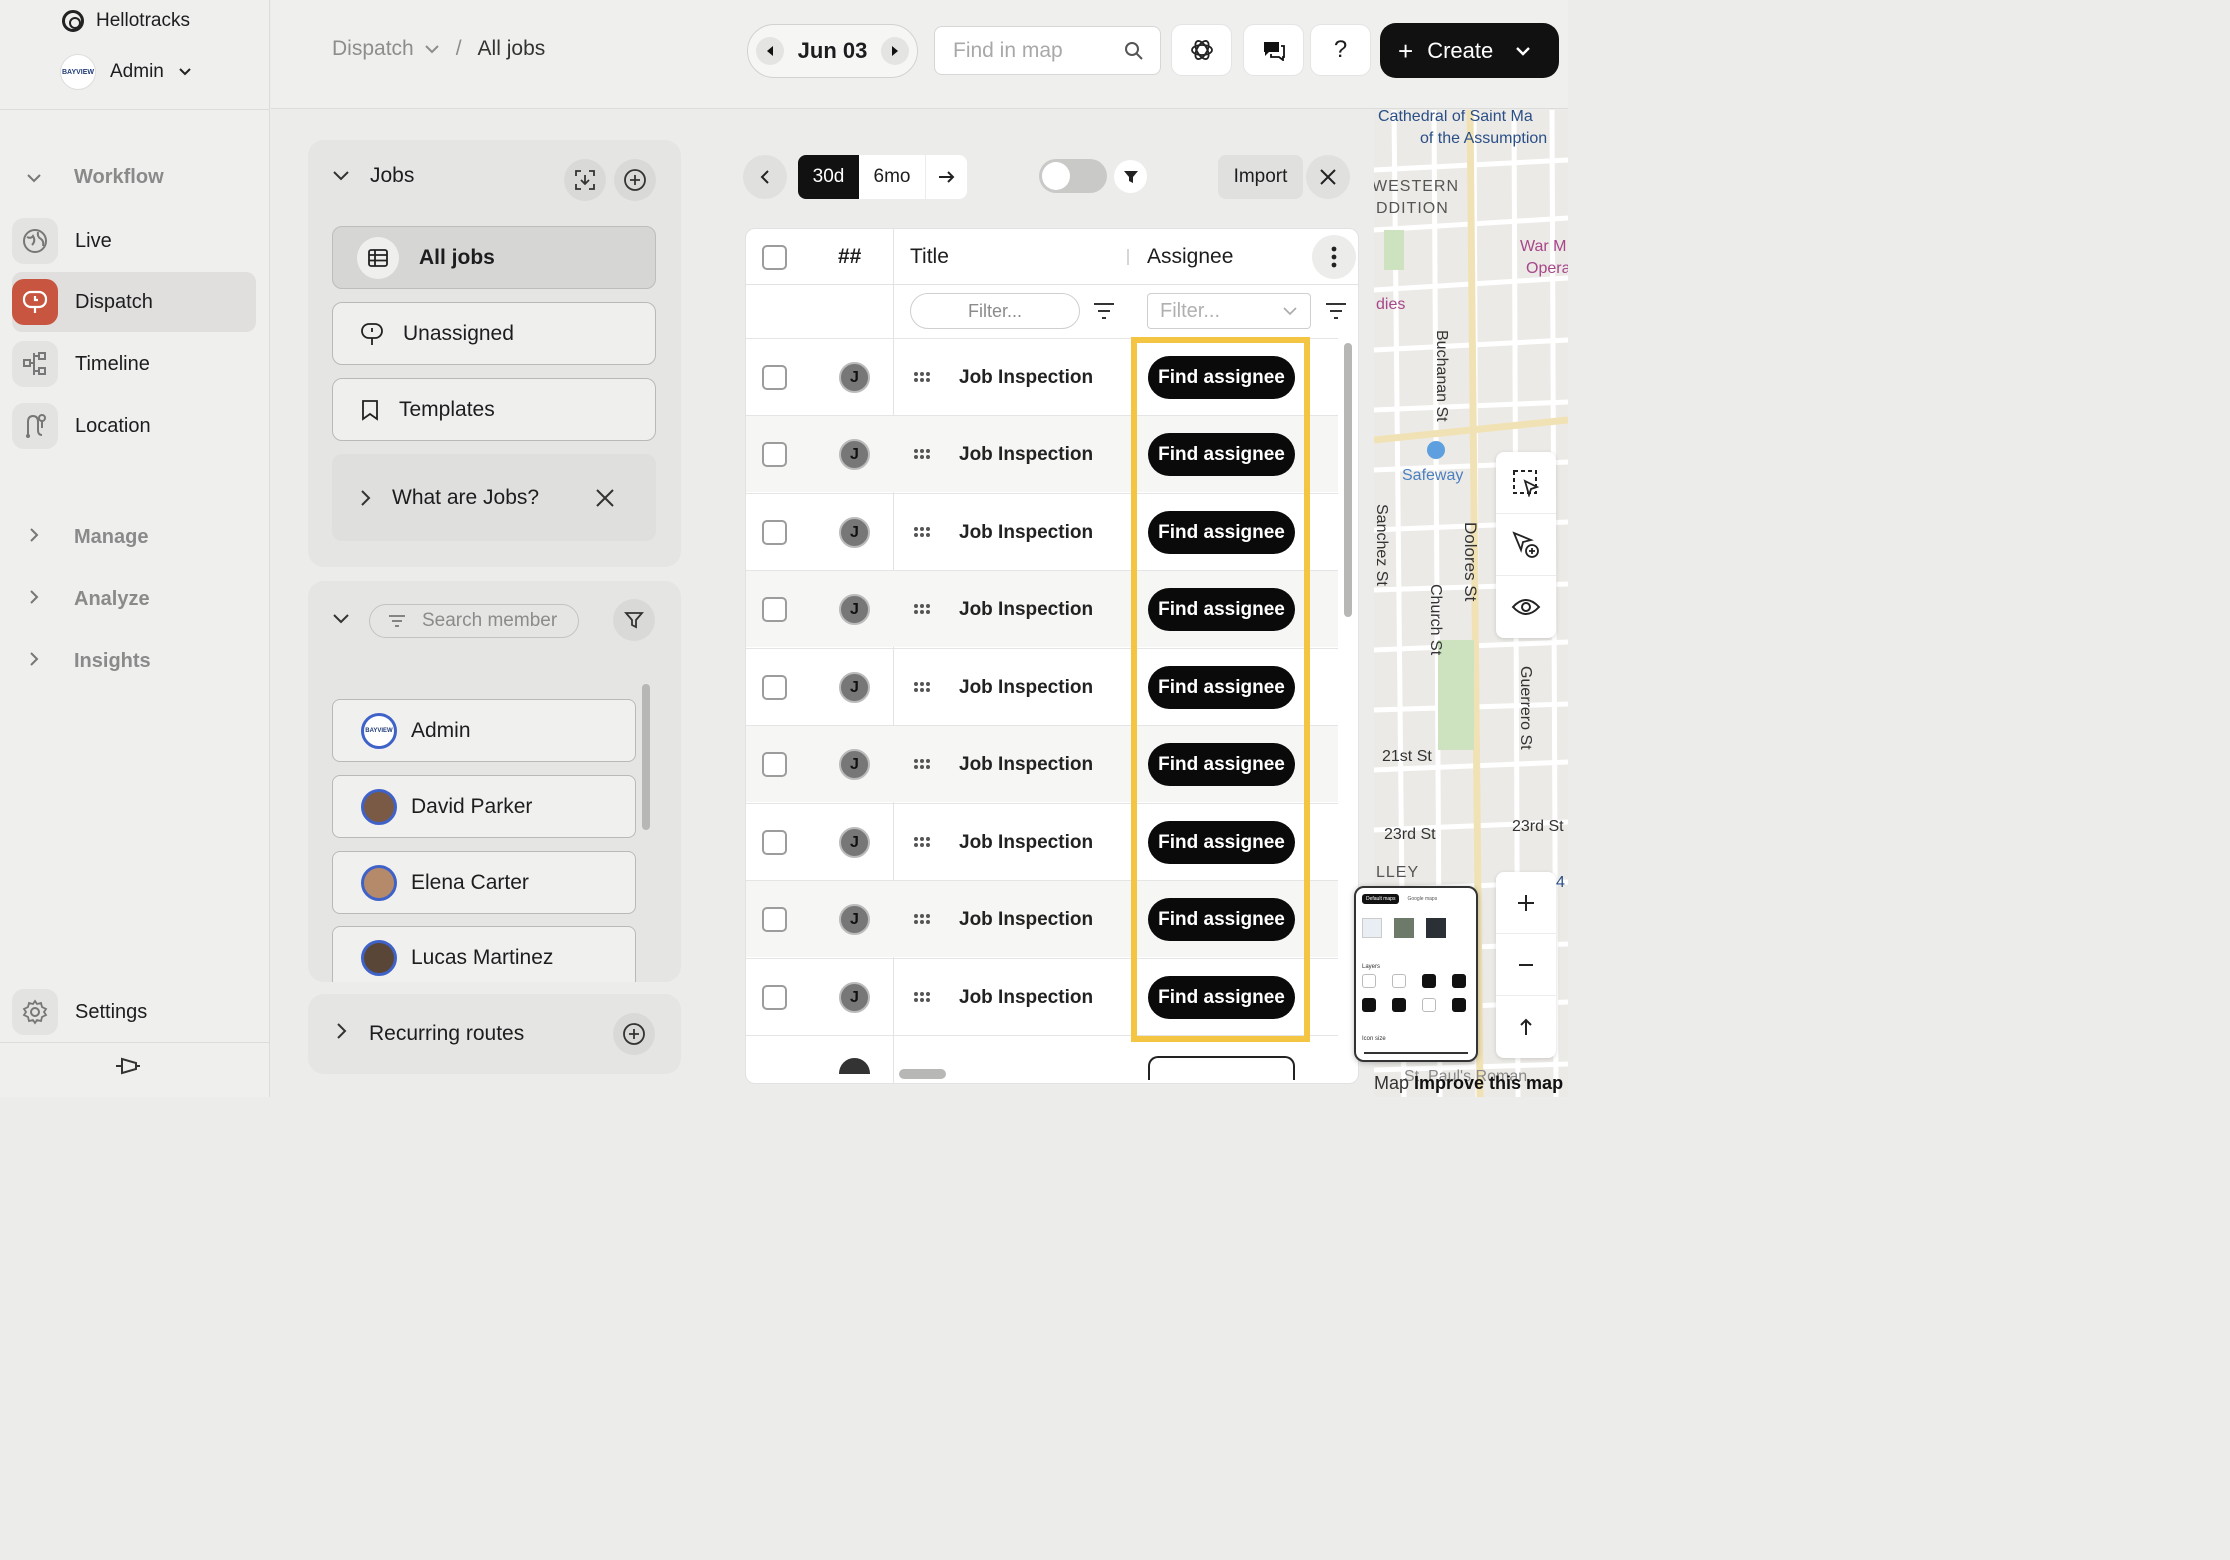  I want to click on unassigned-button: Unassigned, so click(494, 333).